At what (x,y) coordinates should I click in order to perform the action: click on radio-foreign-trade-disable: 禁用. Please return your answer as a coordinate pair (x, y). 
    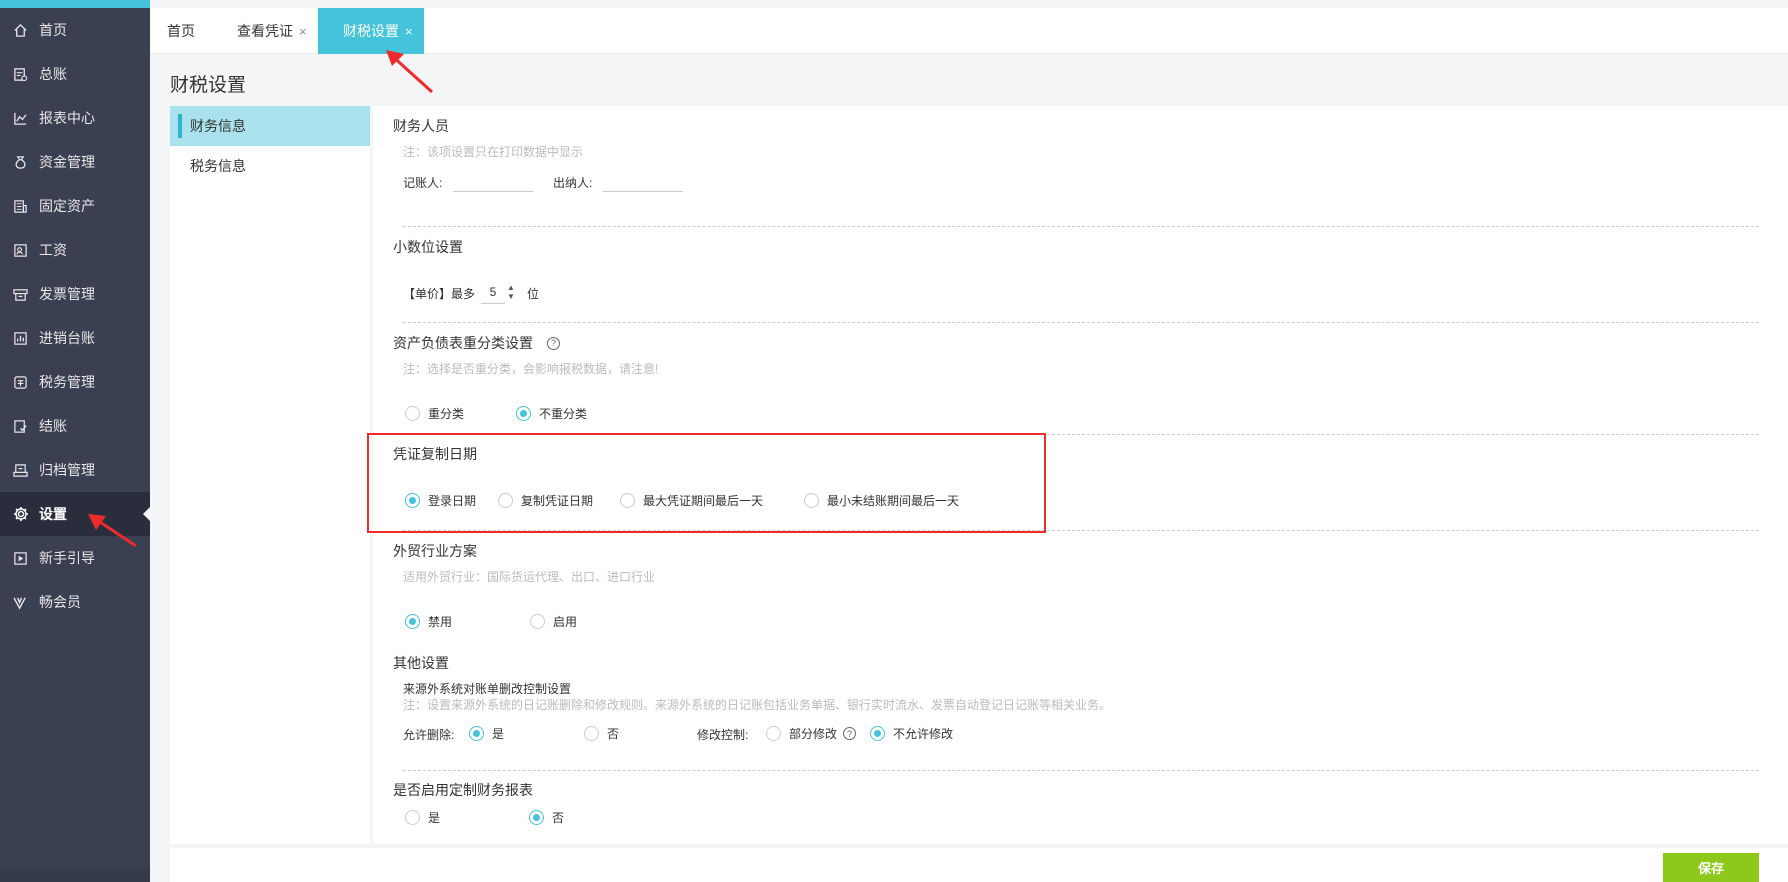
    Looking at the image, I should click on (428, 621).